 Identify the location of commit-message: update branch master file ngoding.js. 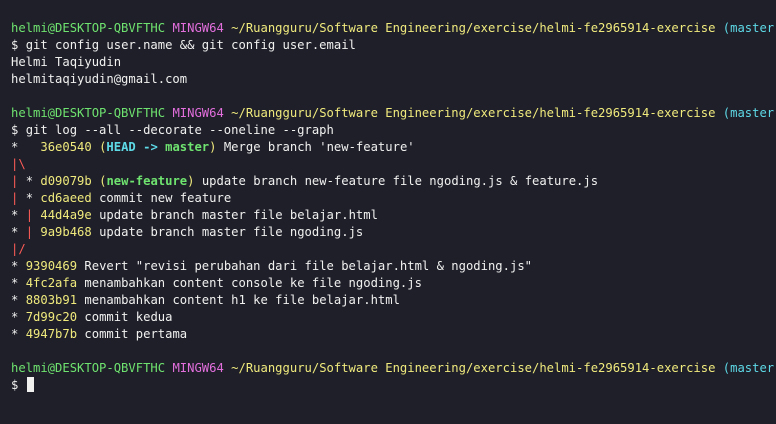
(231, 232).